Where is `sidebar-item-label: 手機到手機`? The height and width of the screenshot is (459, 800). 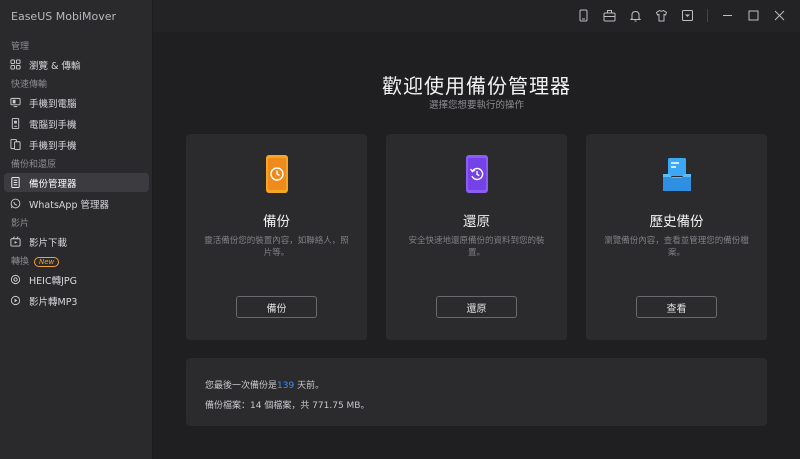
sidebar-item-label: 手機到手機 is located at coordinates (53, 146).